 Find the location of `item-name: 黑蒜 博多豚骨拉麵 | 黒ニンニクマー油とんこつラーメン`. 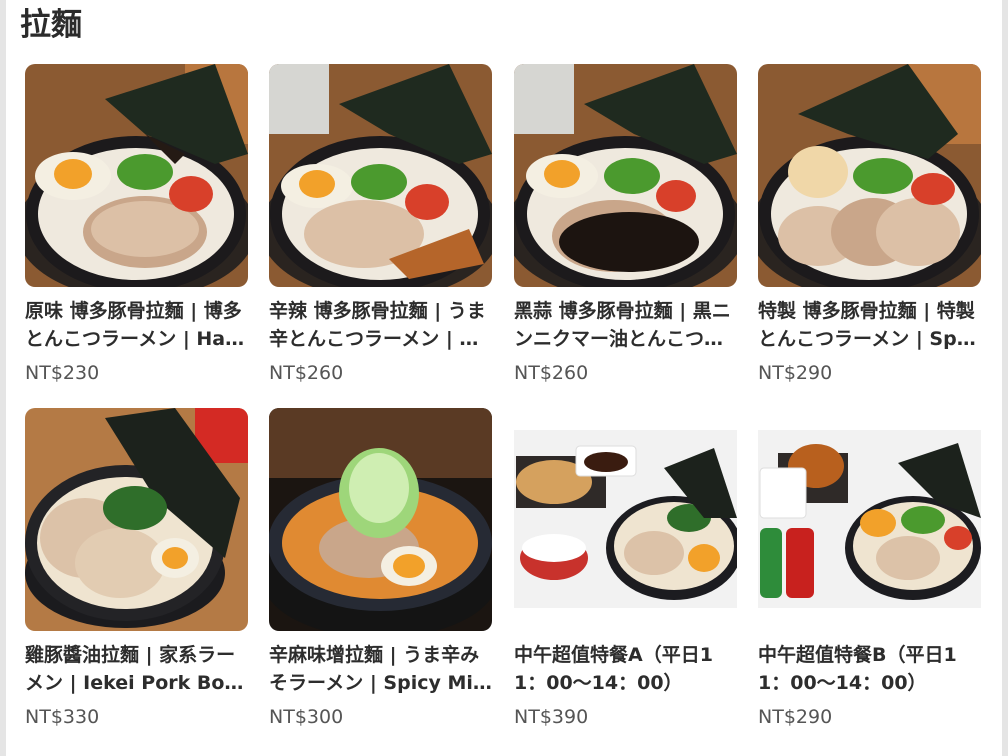

item-name: 黑蒜 博多豚骨拉麵 | 黒ニンニクマー油とんこつラーメン is located at coordinates (625, 325).